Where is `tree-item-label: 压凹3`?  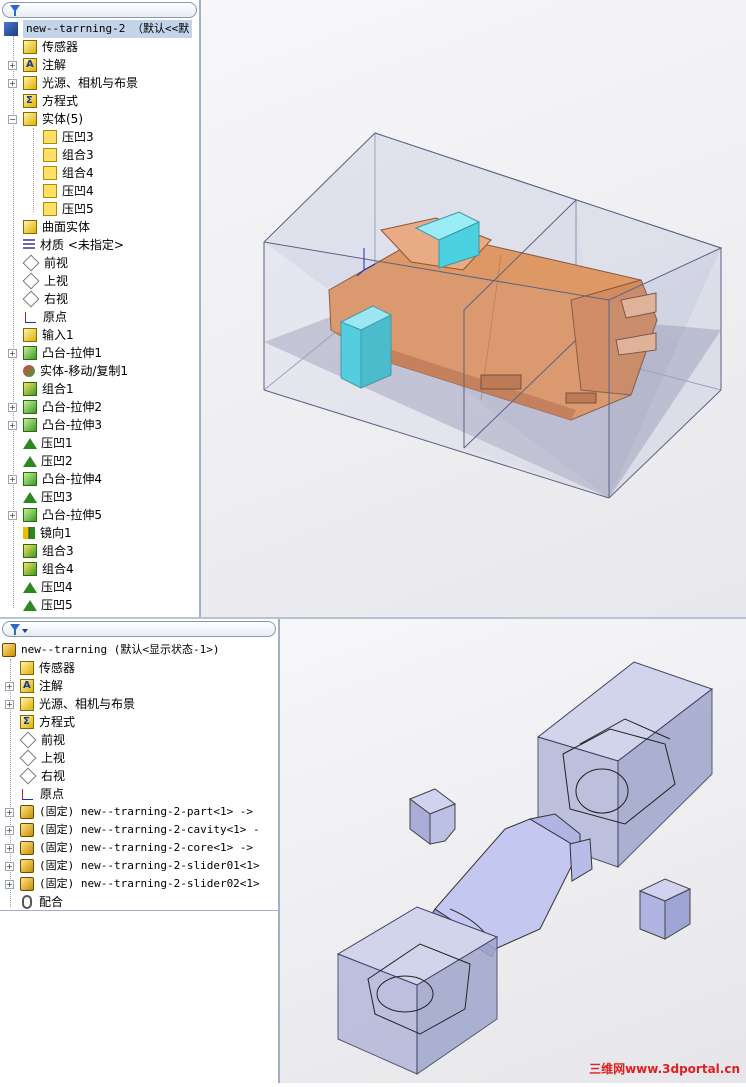
tree-item-label: 压凹3 is located at coordinates (78, 137).